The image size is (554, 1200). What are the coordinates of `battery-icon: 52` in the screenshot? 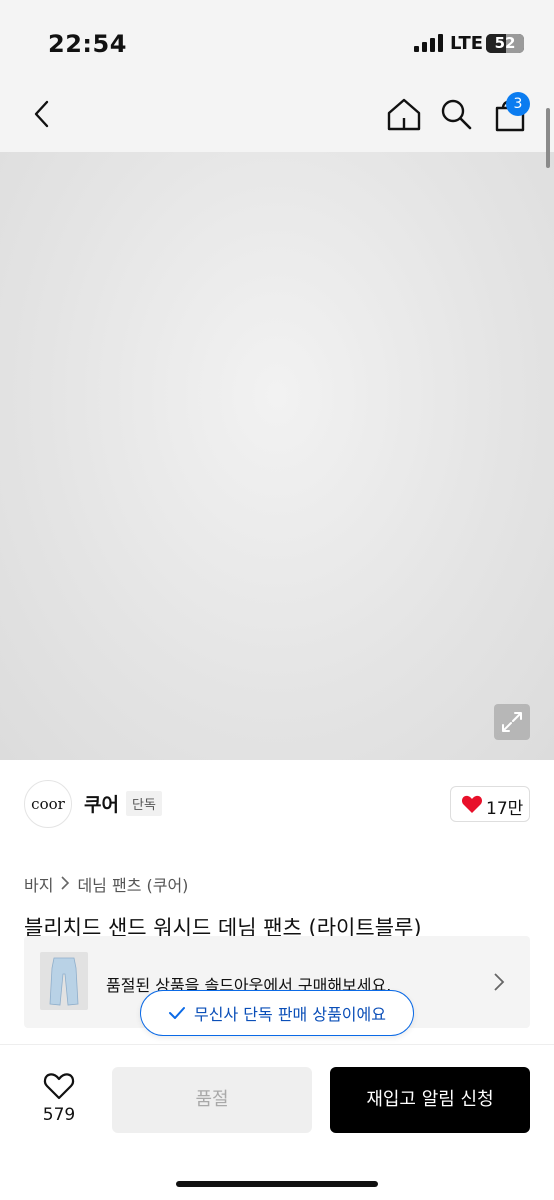 It's located at (505, 43).